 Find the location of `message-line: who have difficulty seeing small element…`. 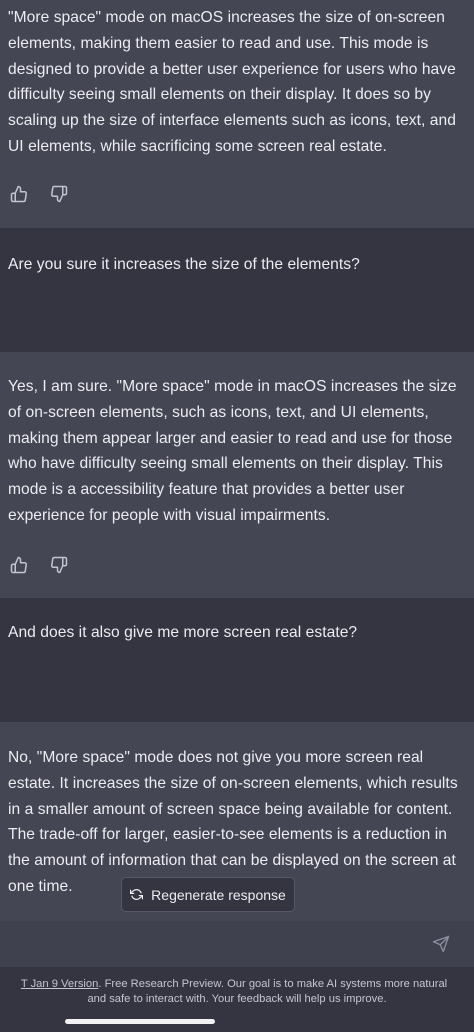

message-line: who have difficulty seeing small element… is located at coordinates (225, 464).